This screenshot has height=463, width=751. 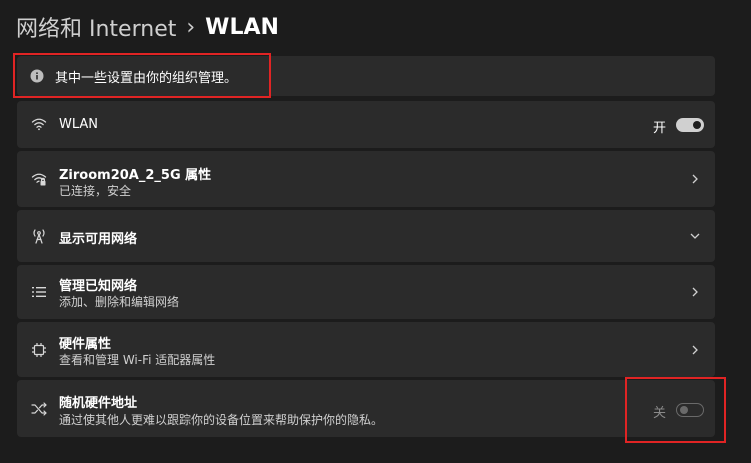 I want to click on breadcrumb: 网络和 Internet › WLAN, so click(x=147, y=27).